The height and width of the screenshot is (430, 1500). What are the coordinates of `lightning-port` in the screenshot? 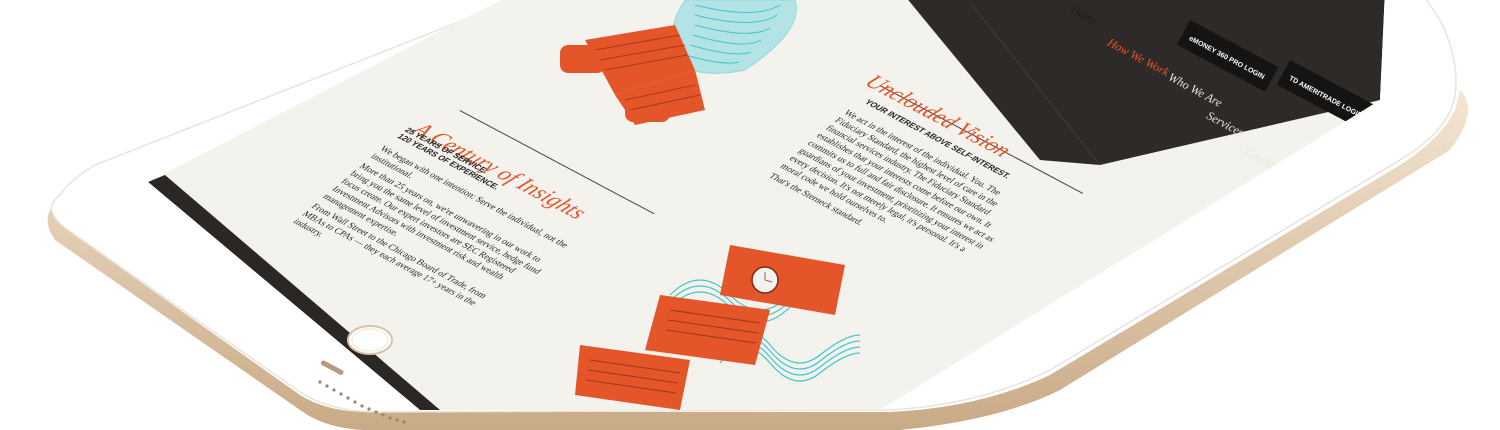 It's located at (332, 367).